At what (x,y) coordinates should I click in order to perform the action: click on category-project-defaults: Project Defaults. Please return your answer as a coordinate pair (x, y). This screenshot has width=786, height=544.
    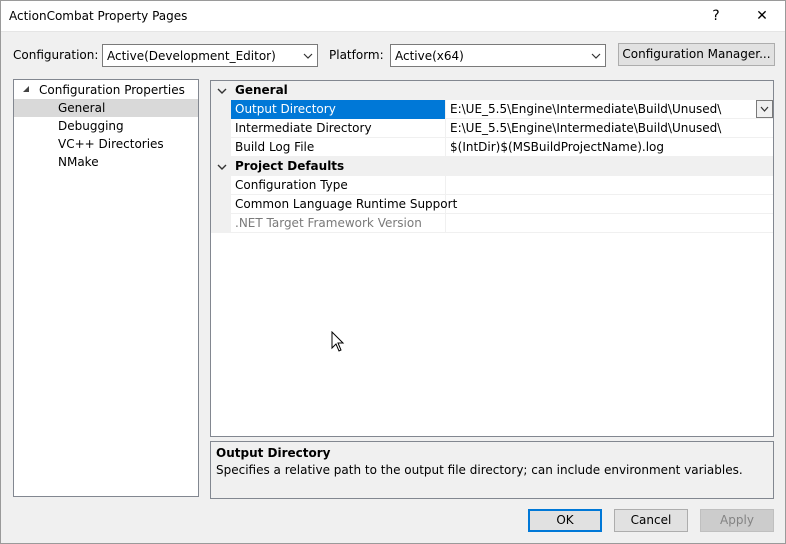
    Looking at the image, I should click on (492, 166).